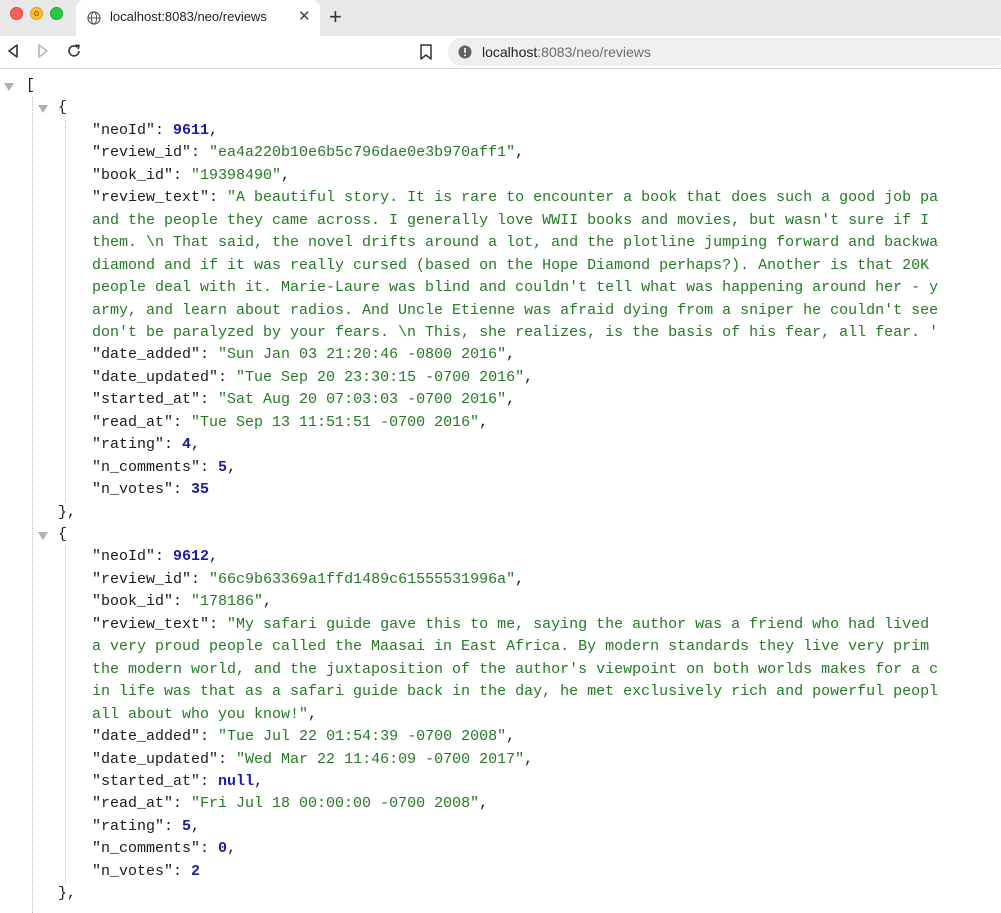  Describe the element at coordinates (146, 467) in the screenshot. I see `json-key: "n_comments"` at that location.